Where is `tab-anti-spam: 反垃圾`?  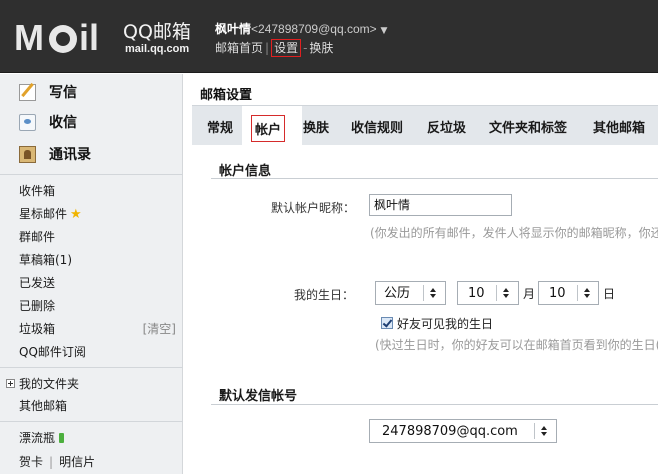
tab-anti-spam: 反垃圾 is located at coordinates (446, 126).